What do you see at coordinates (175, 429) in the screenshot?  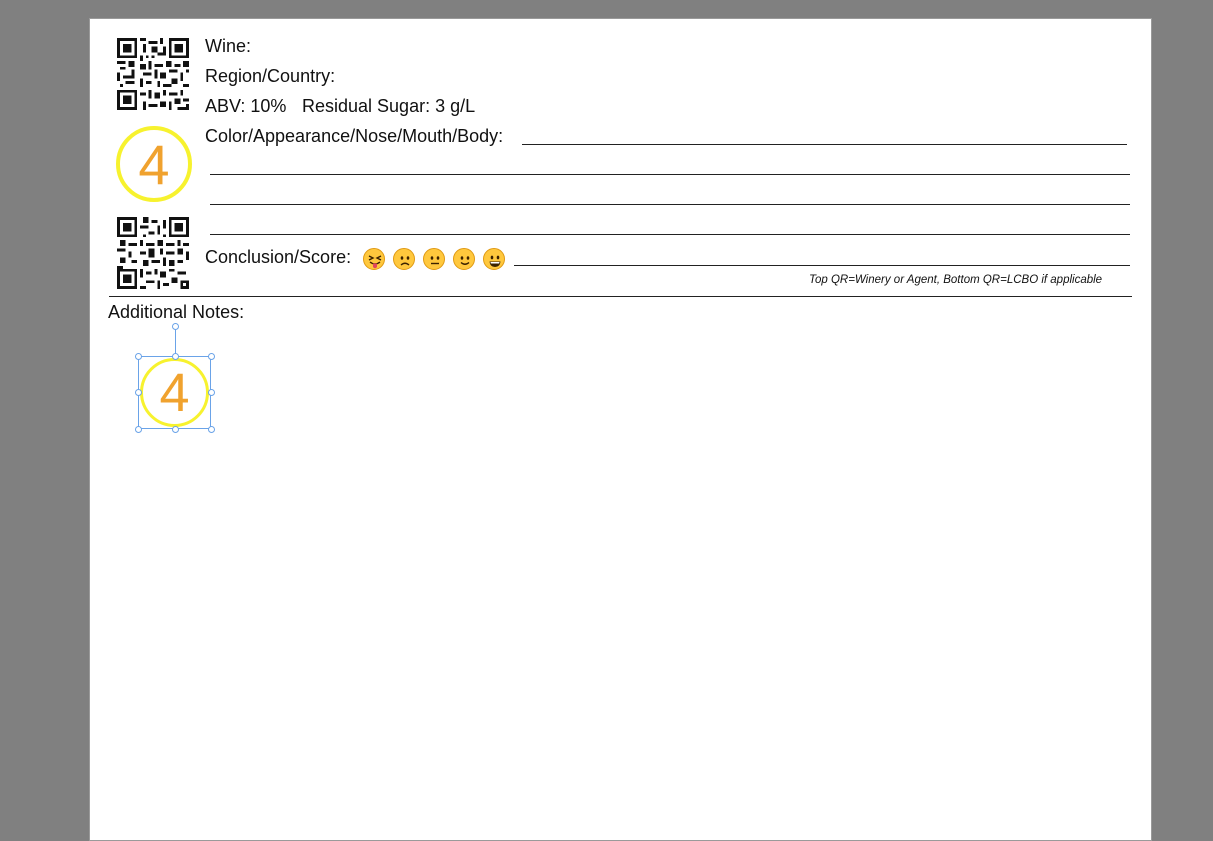 I see `resize-handle-bottom` at bounding box center [175, 429].